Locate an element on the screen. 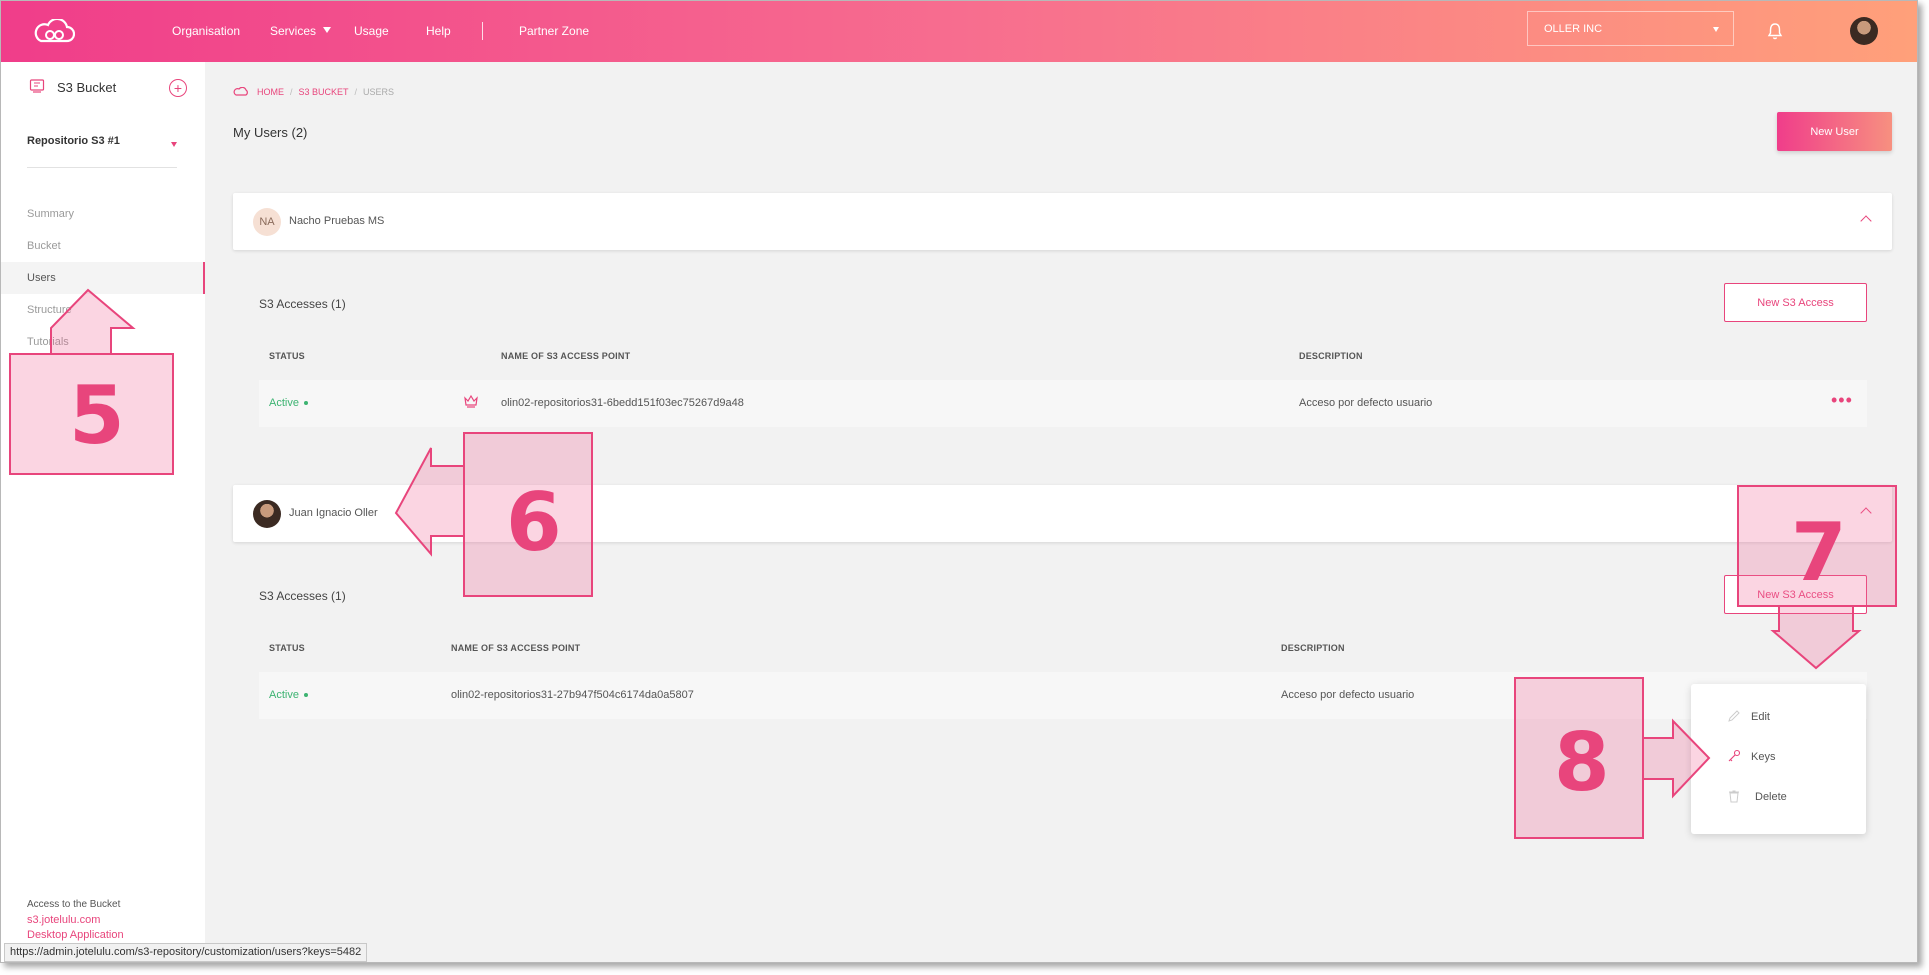 The image size is (1929, 975). nav-organisation: Organisation is located at coordinates (206, 31).